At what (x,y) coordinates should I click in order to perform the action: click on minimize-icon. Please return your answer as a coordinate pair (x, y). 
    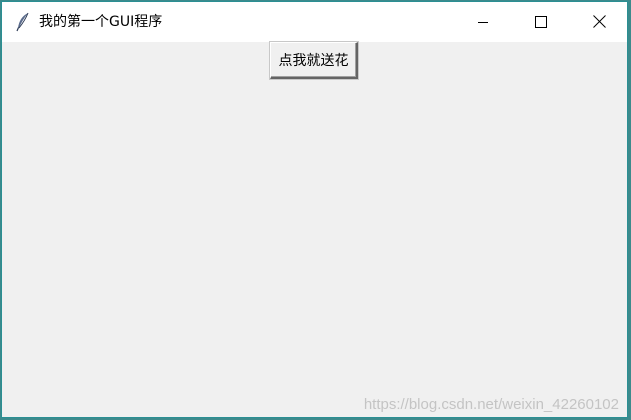
    Looking at the image, I should click on (483, 22).